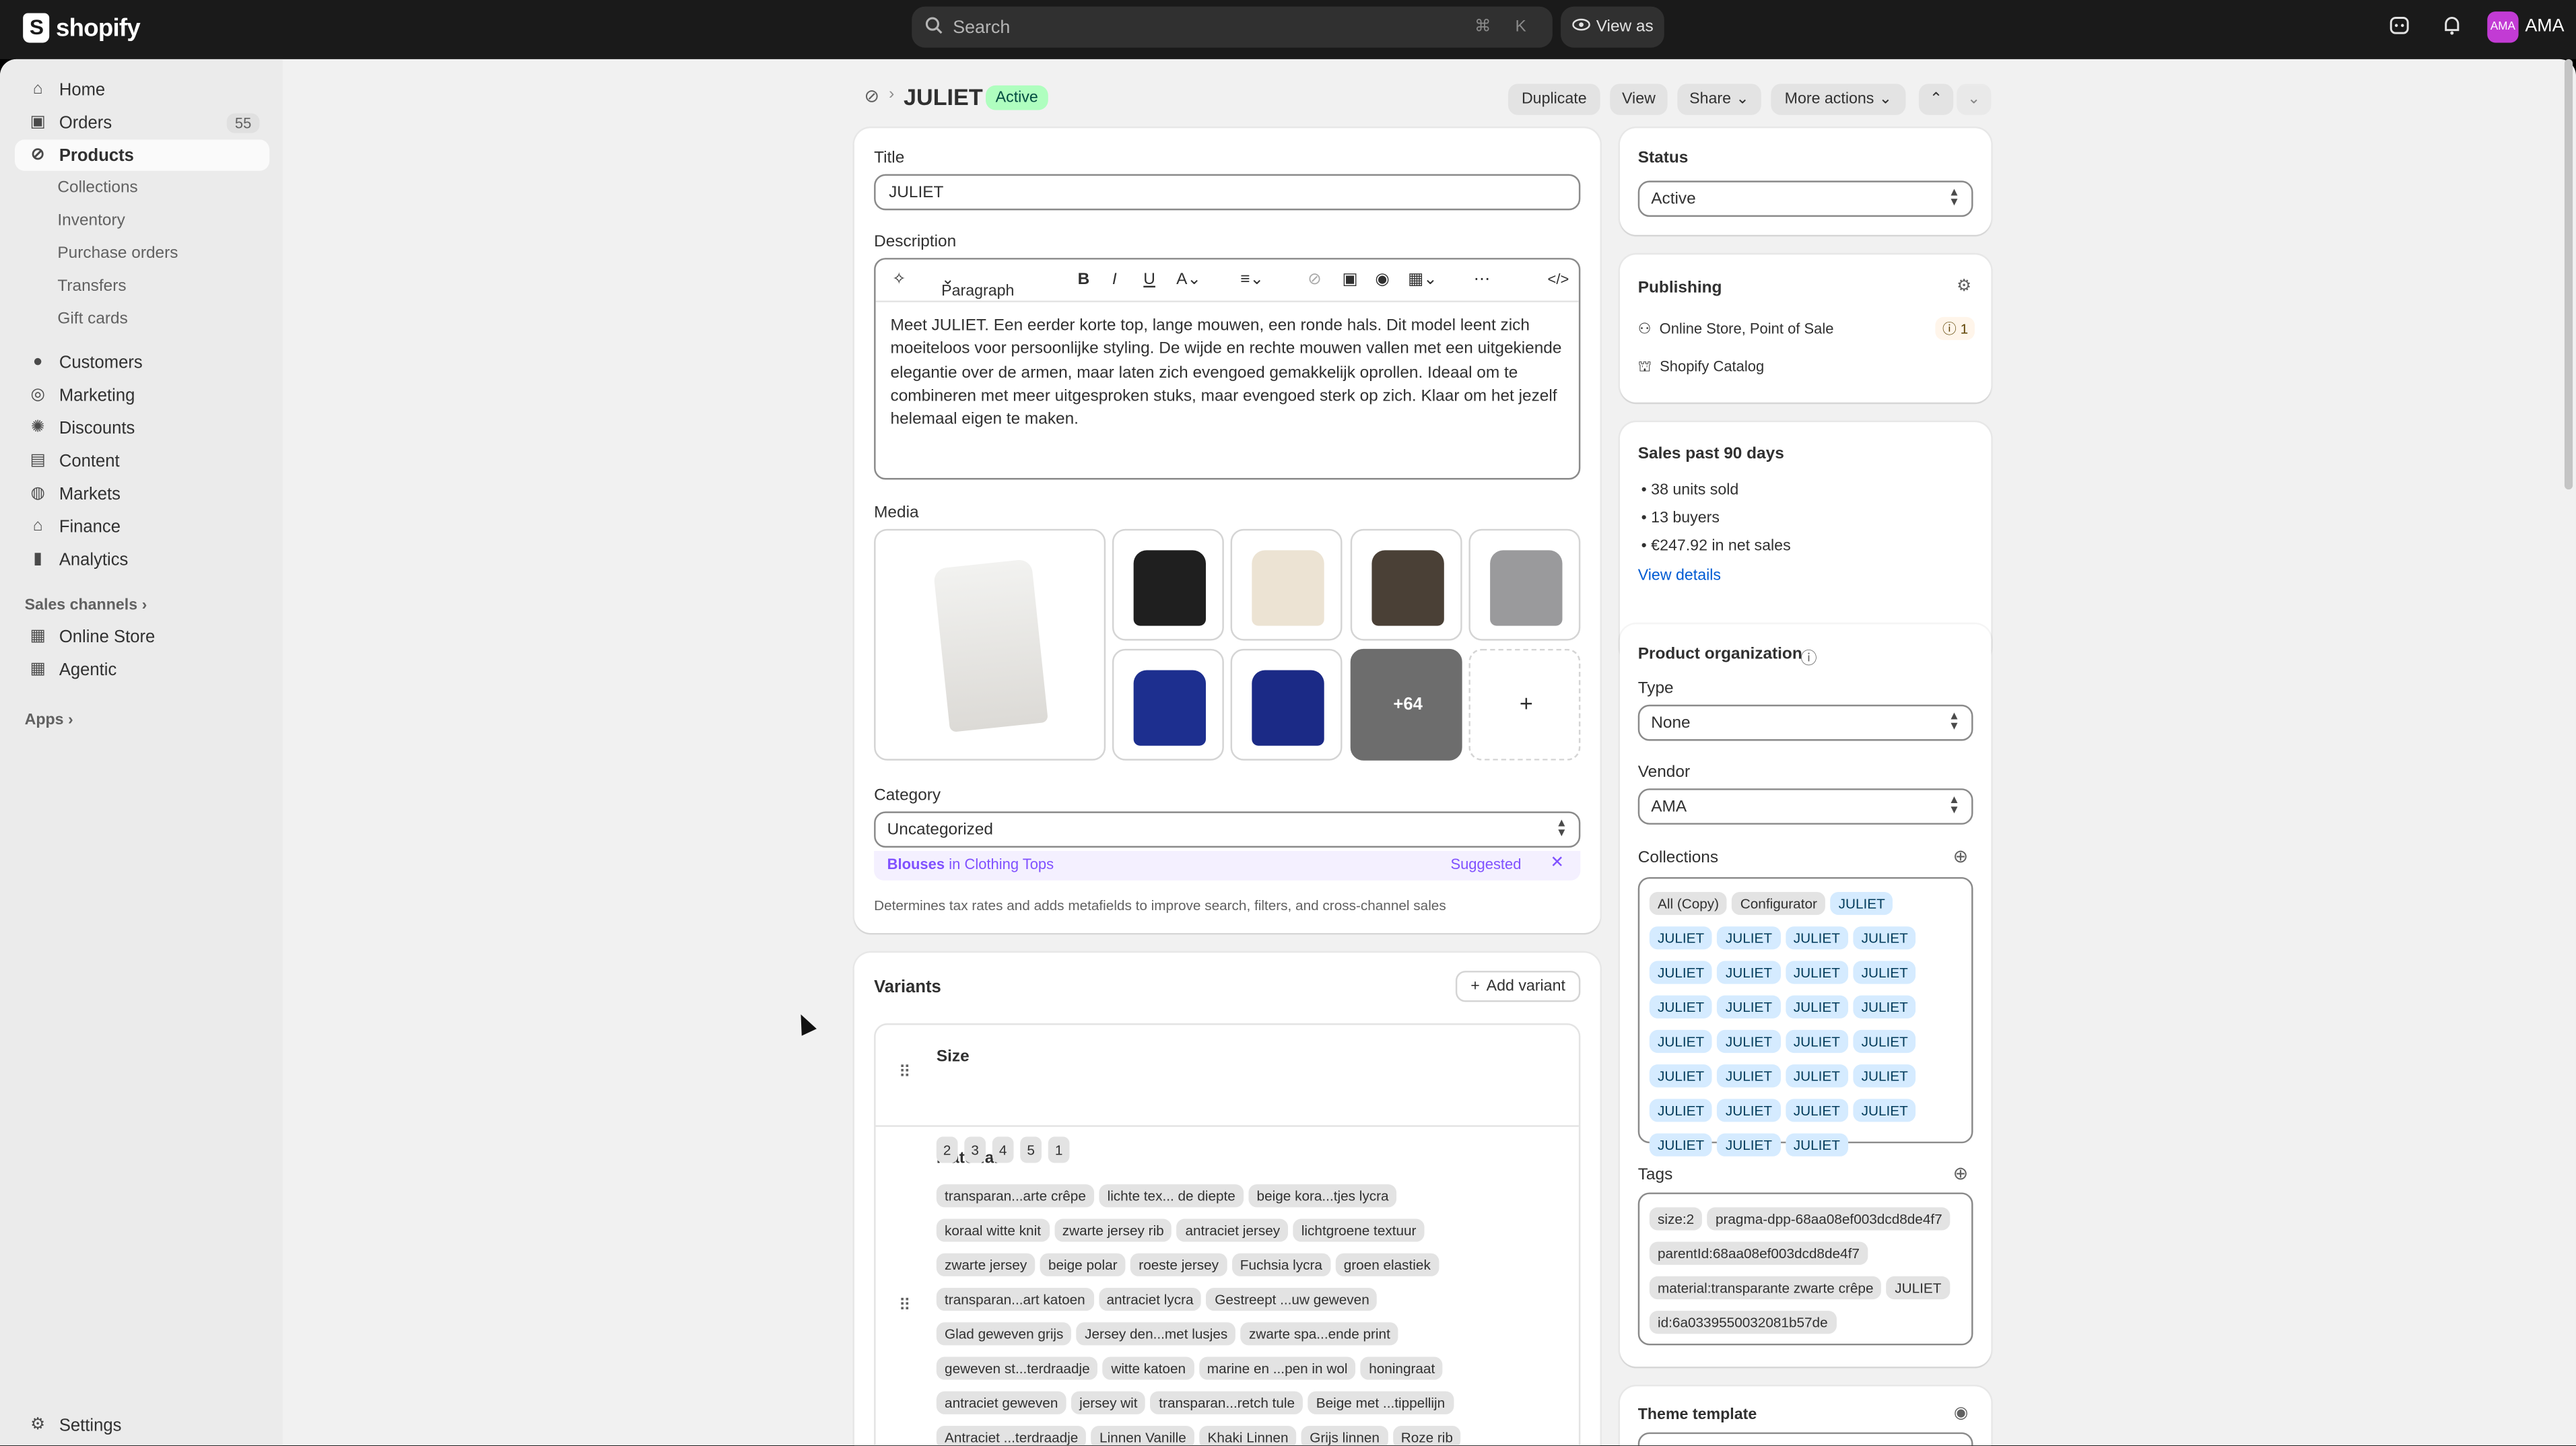 The image size is (2576, 1446). Describe the element at coordinates (1148, 1368) in the screenshot. I see `material-value-chip: witte katoen` at that location.